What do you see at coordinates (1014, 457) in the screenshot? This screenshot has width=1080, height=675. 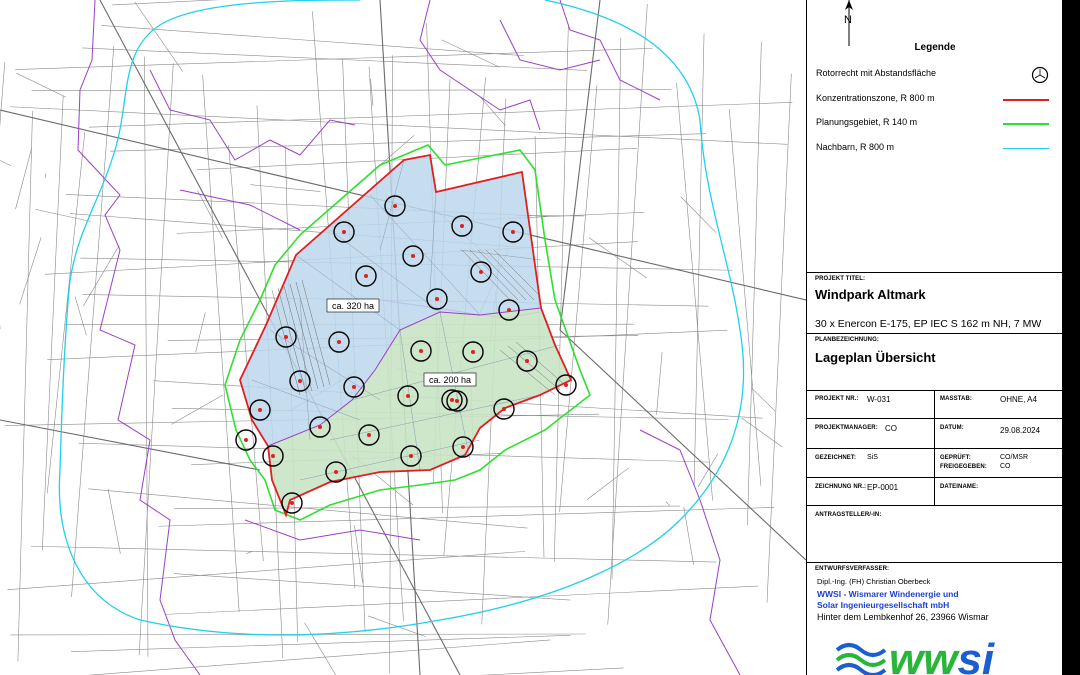 I see `checked-by: CO/MSR` at bounding box center [1014, 457].